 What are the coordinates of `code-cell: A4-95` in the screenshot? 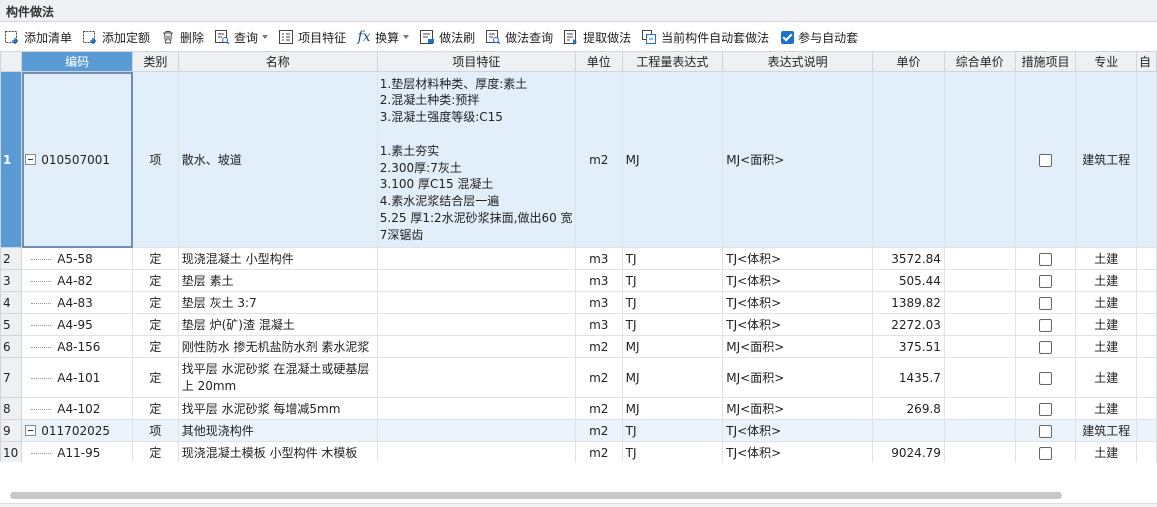 It's located at (77, 324).